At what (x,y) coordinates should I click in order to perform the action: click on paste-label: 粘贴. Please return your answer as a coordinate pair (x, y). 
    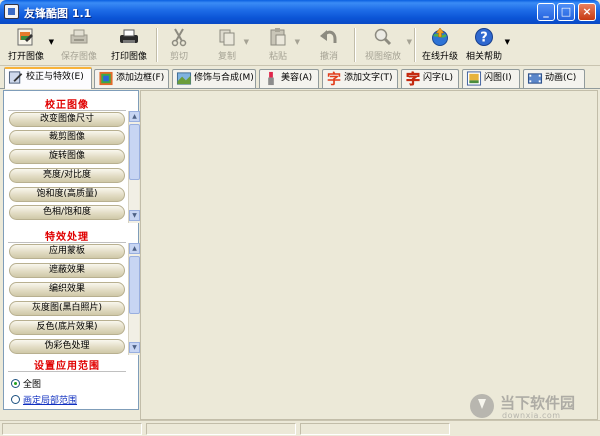
    Looking at the image, I should click on (277, 57).